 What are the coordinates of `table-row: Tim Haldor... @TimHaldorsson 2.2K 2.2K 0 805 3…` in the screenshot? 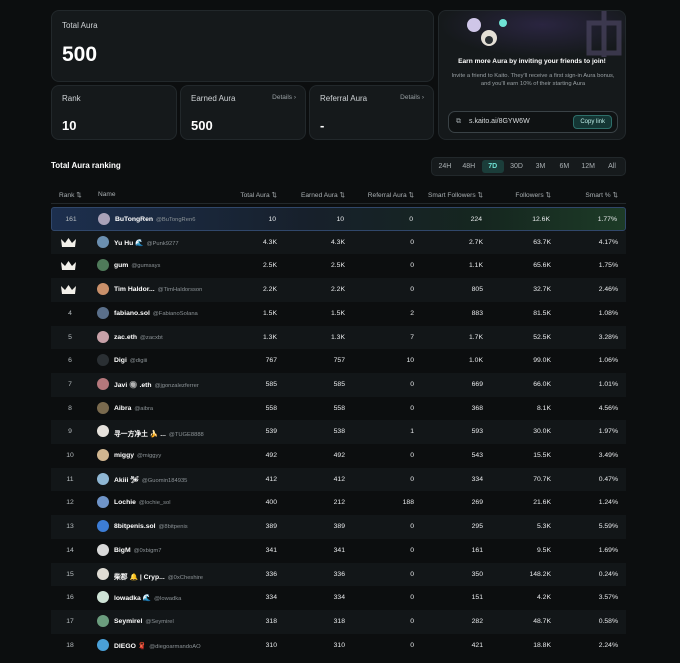 It's located at (338, 290).